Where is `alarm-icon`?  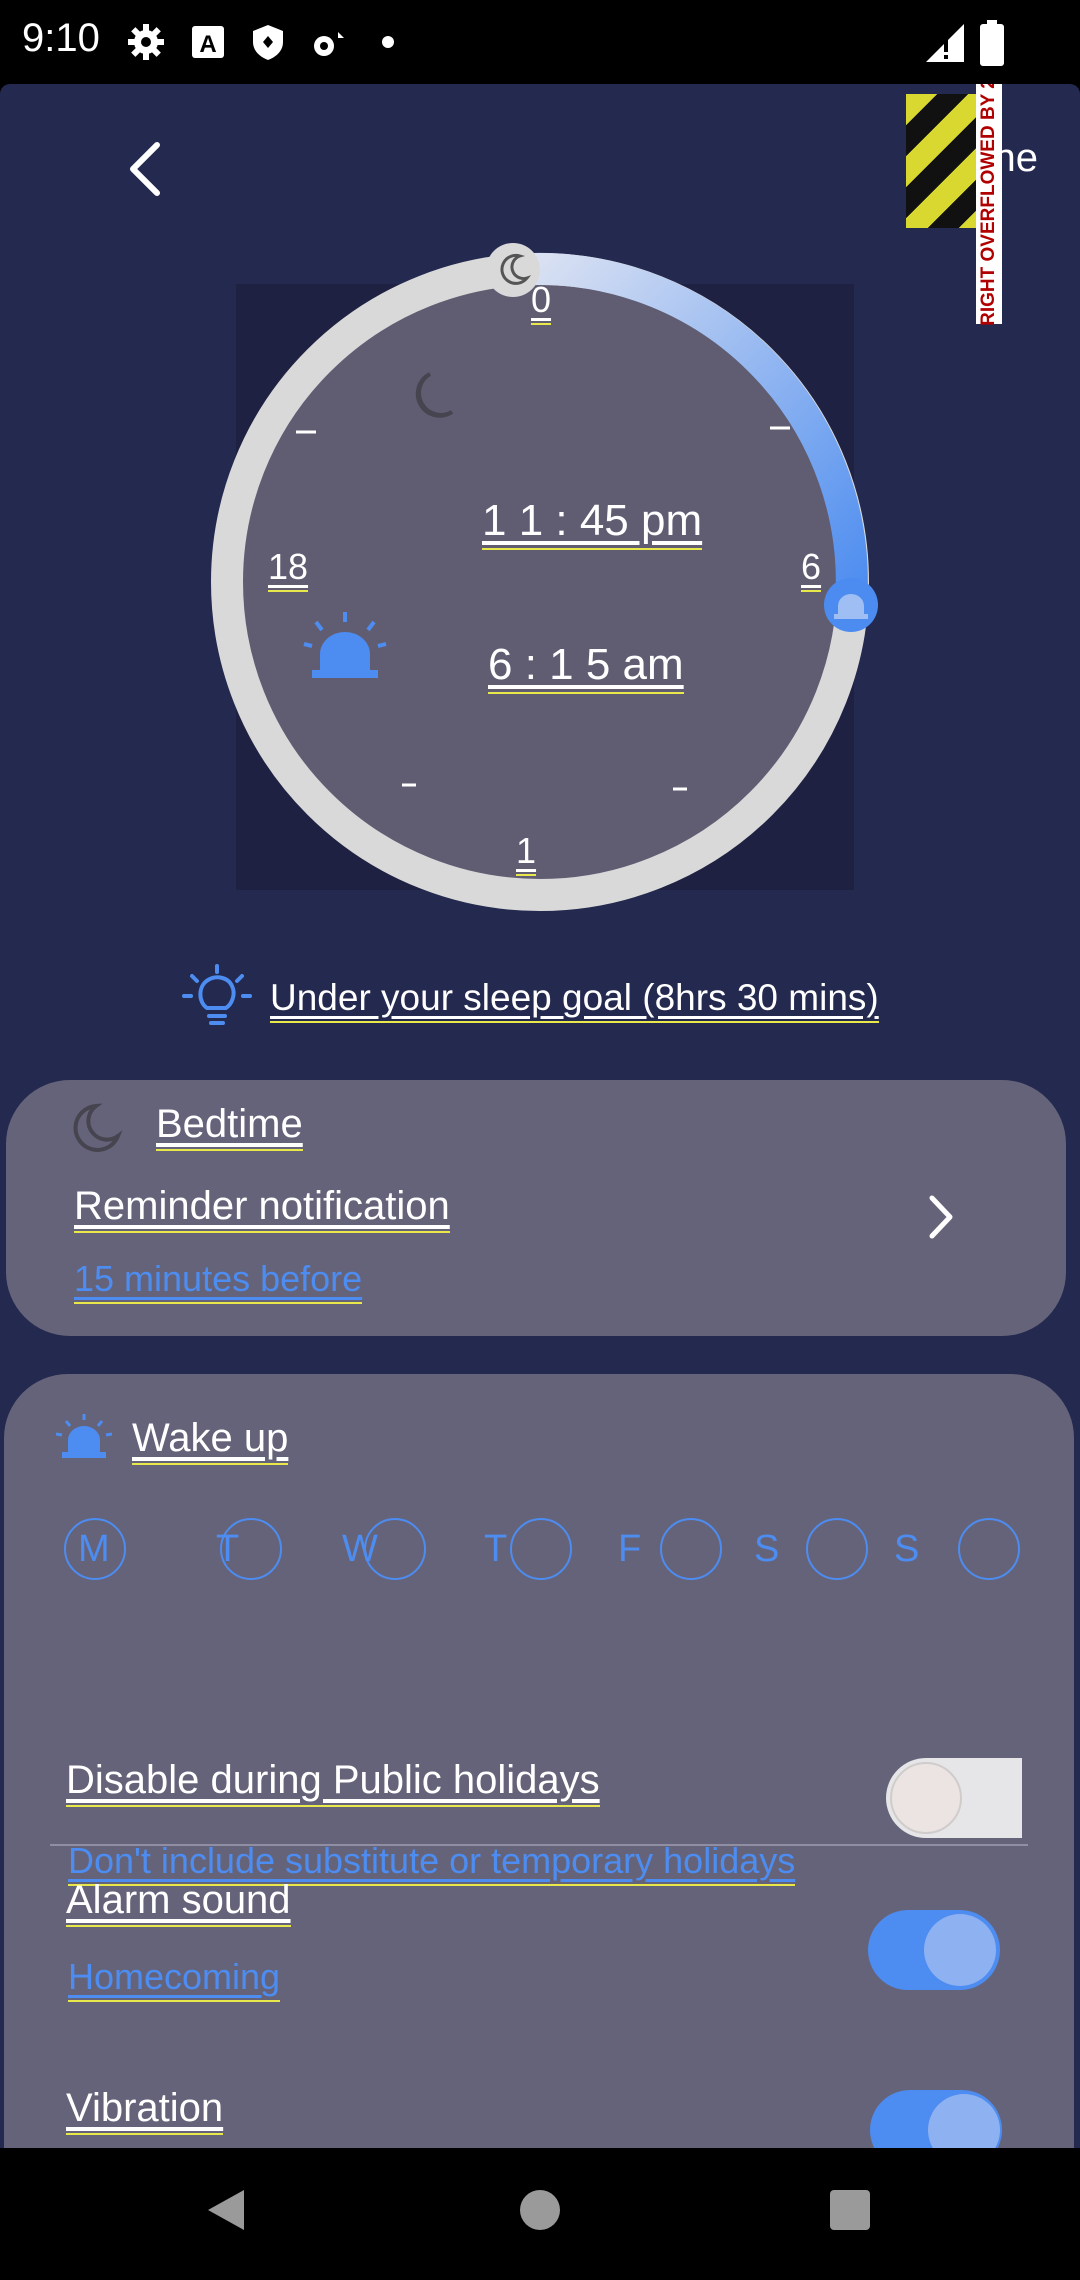 alarm-icon is located at coordinates (84, 1436).